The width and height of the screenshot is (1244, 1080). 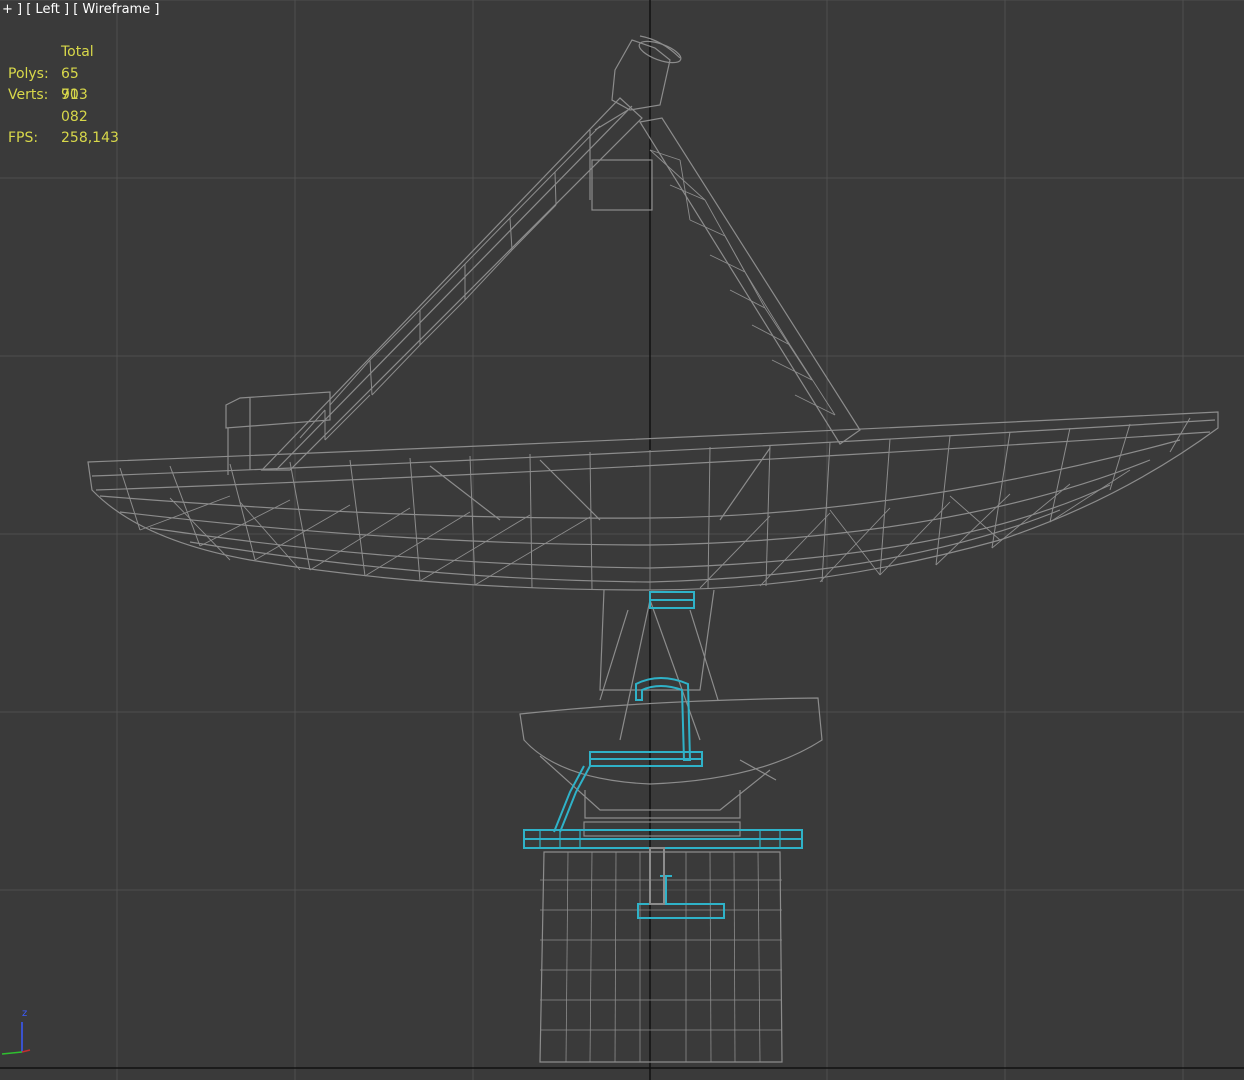 I want to click on fps-label: FPS:, so click(x=23, y=137).